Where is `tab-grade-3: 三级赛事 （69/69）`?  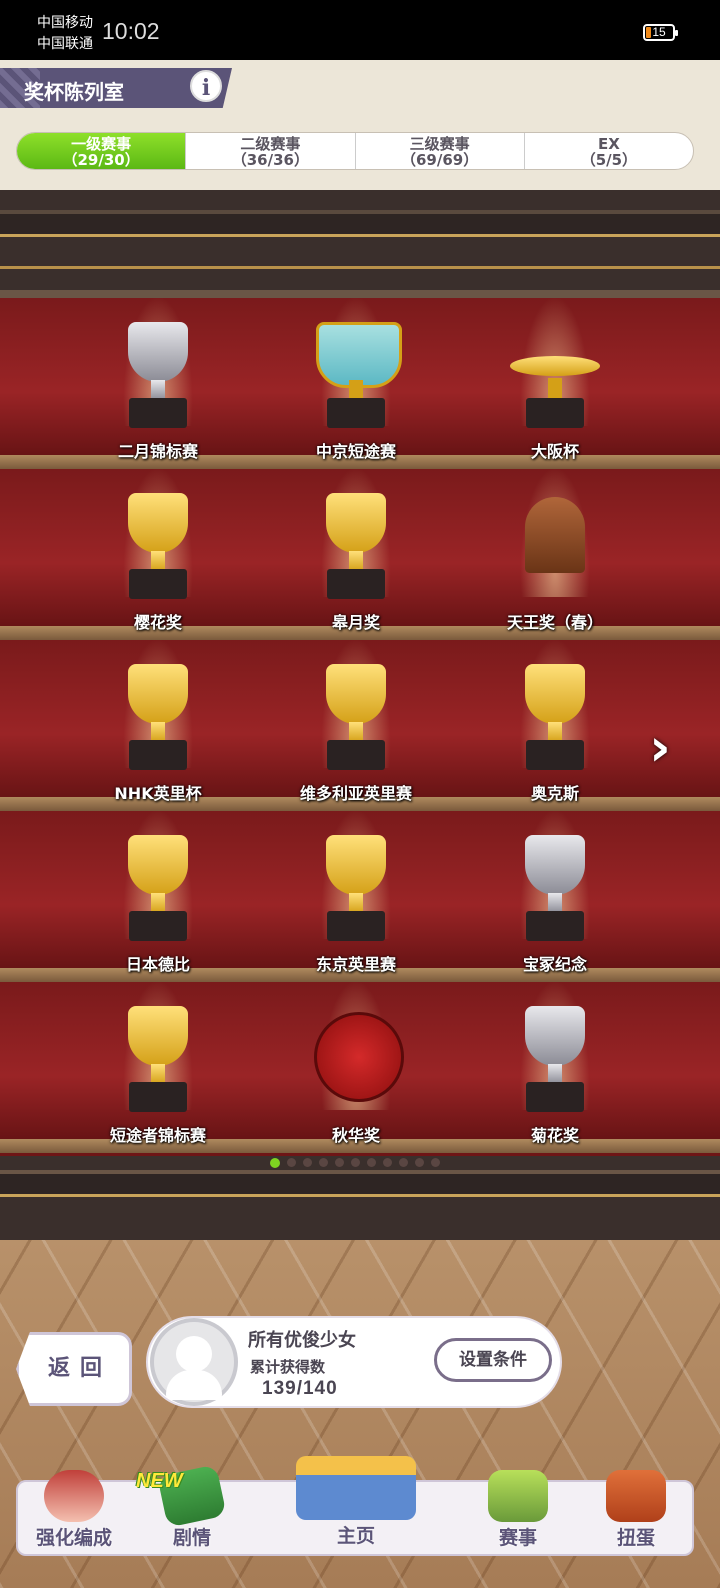
tab-grade-3: 三级赛事 （69/69） is located at coordinates (439, 151).